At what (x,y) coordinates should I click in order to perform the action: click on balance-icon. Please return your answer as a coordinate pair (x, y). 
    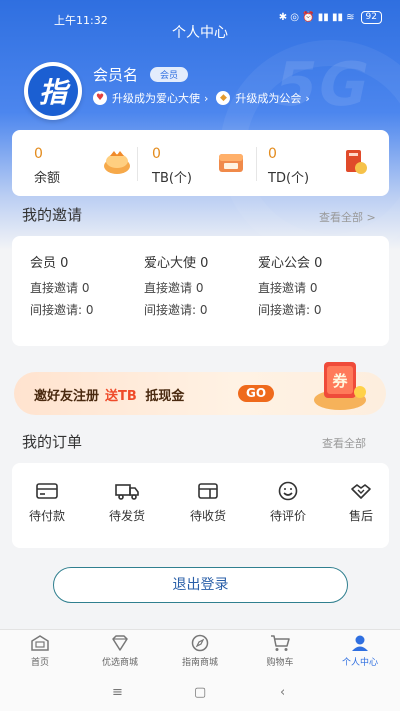
    Looking at the image, I should click on (117, 162).